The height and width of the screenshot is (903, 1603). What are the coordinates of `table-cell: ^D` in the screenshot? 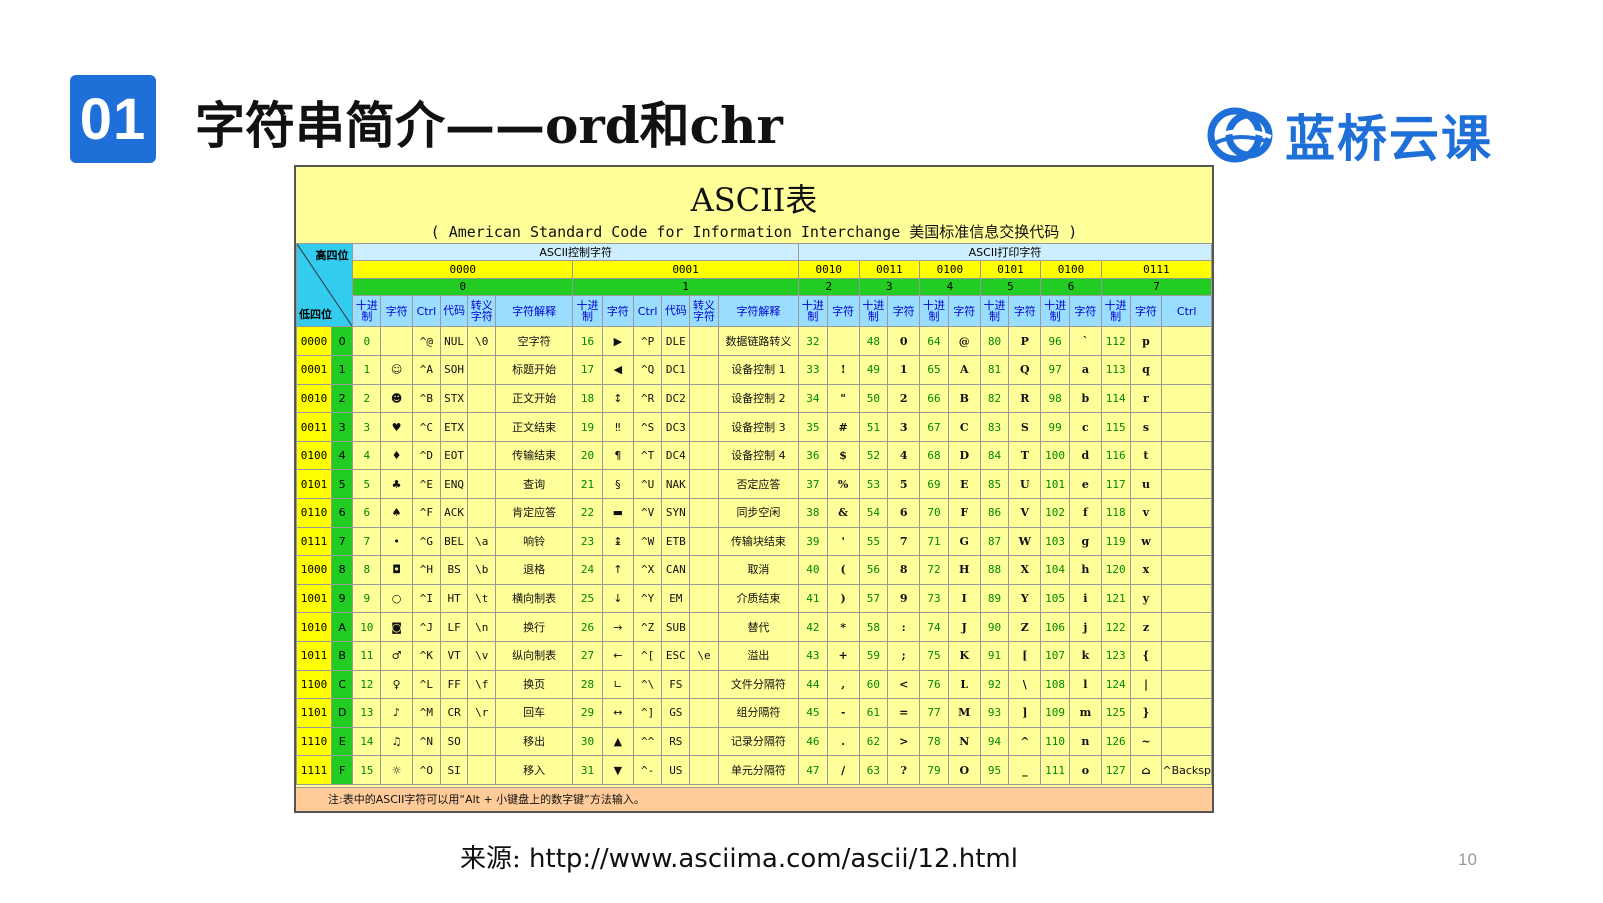 It's located at (426, 455).